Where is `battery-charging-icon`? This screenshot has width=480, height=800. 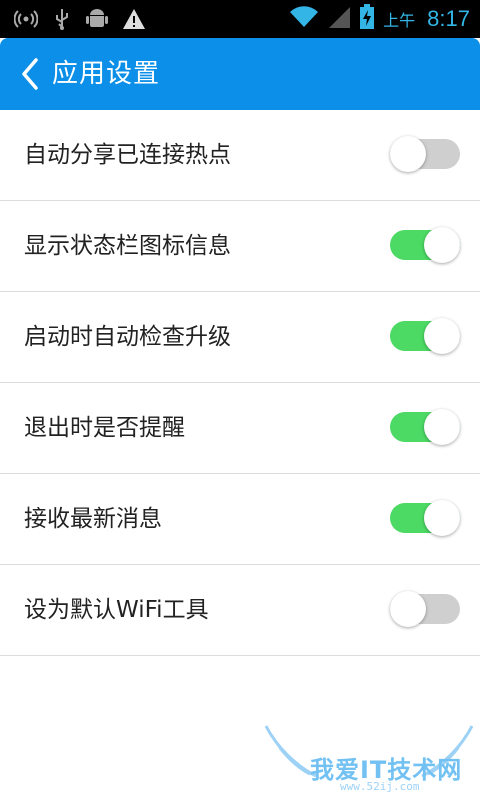
battery-charging-icon is located at coordinates (367, 19).